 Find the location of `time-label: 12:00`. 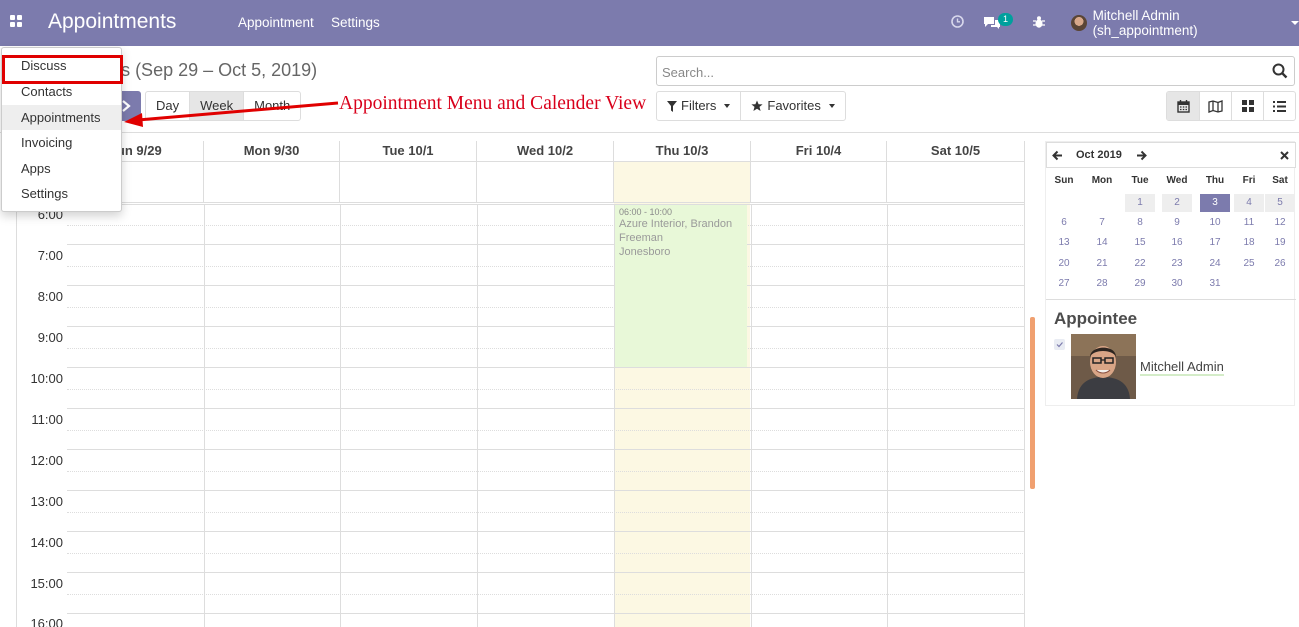

time-label: 12:00 is located at coordinates (46, 460).